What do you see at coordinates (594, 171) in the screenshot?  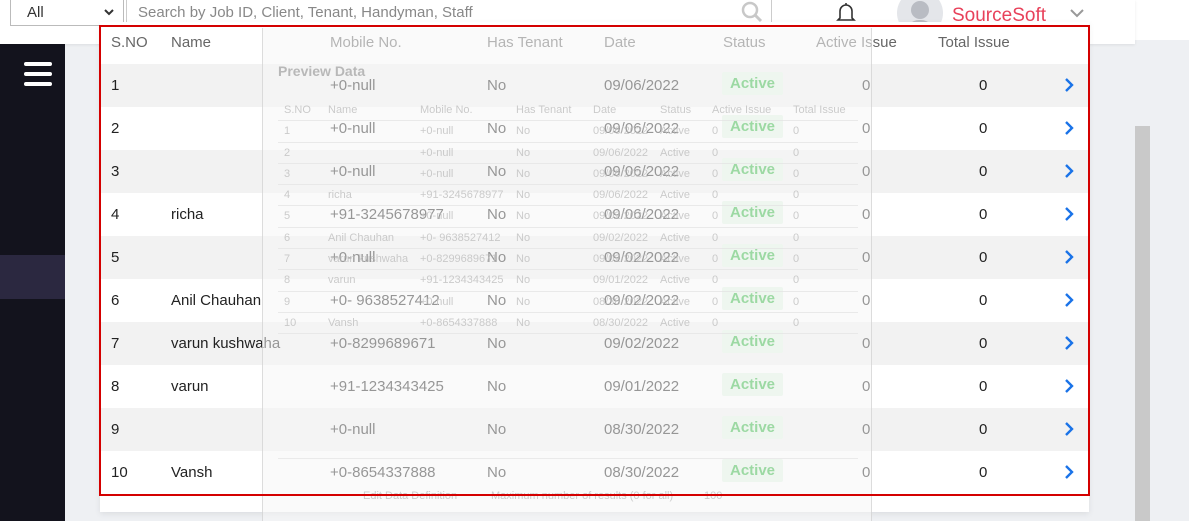 I see `table-row: 3 +0-null No 09/06/2022 Active 0 0` at bounding box center [594, 171].